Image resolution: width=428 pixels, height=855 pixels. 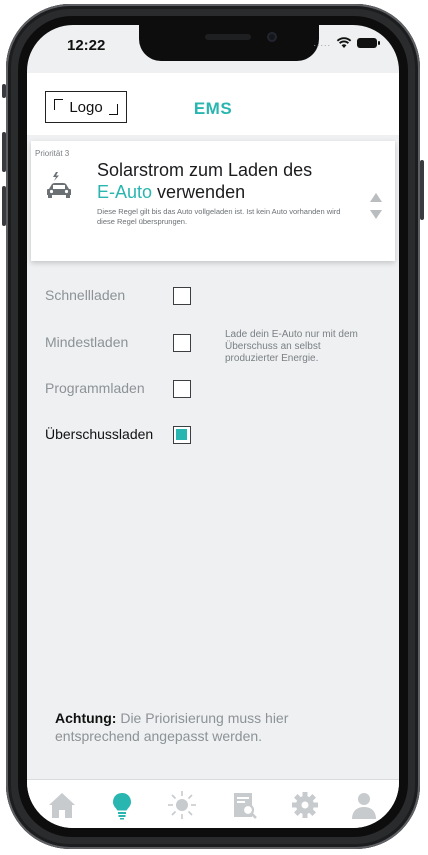 I want to click on option-label-ueberschussladen: Überschussladen, so click(x=99, y=434).